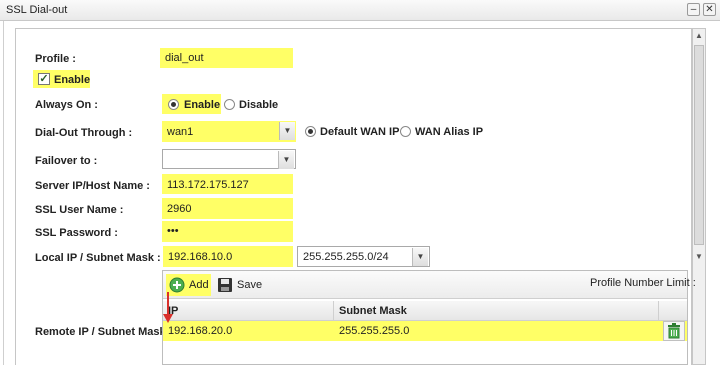  I want to click on vertical-scrollbar: ▲ ▼, so click(699, 196).